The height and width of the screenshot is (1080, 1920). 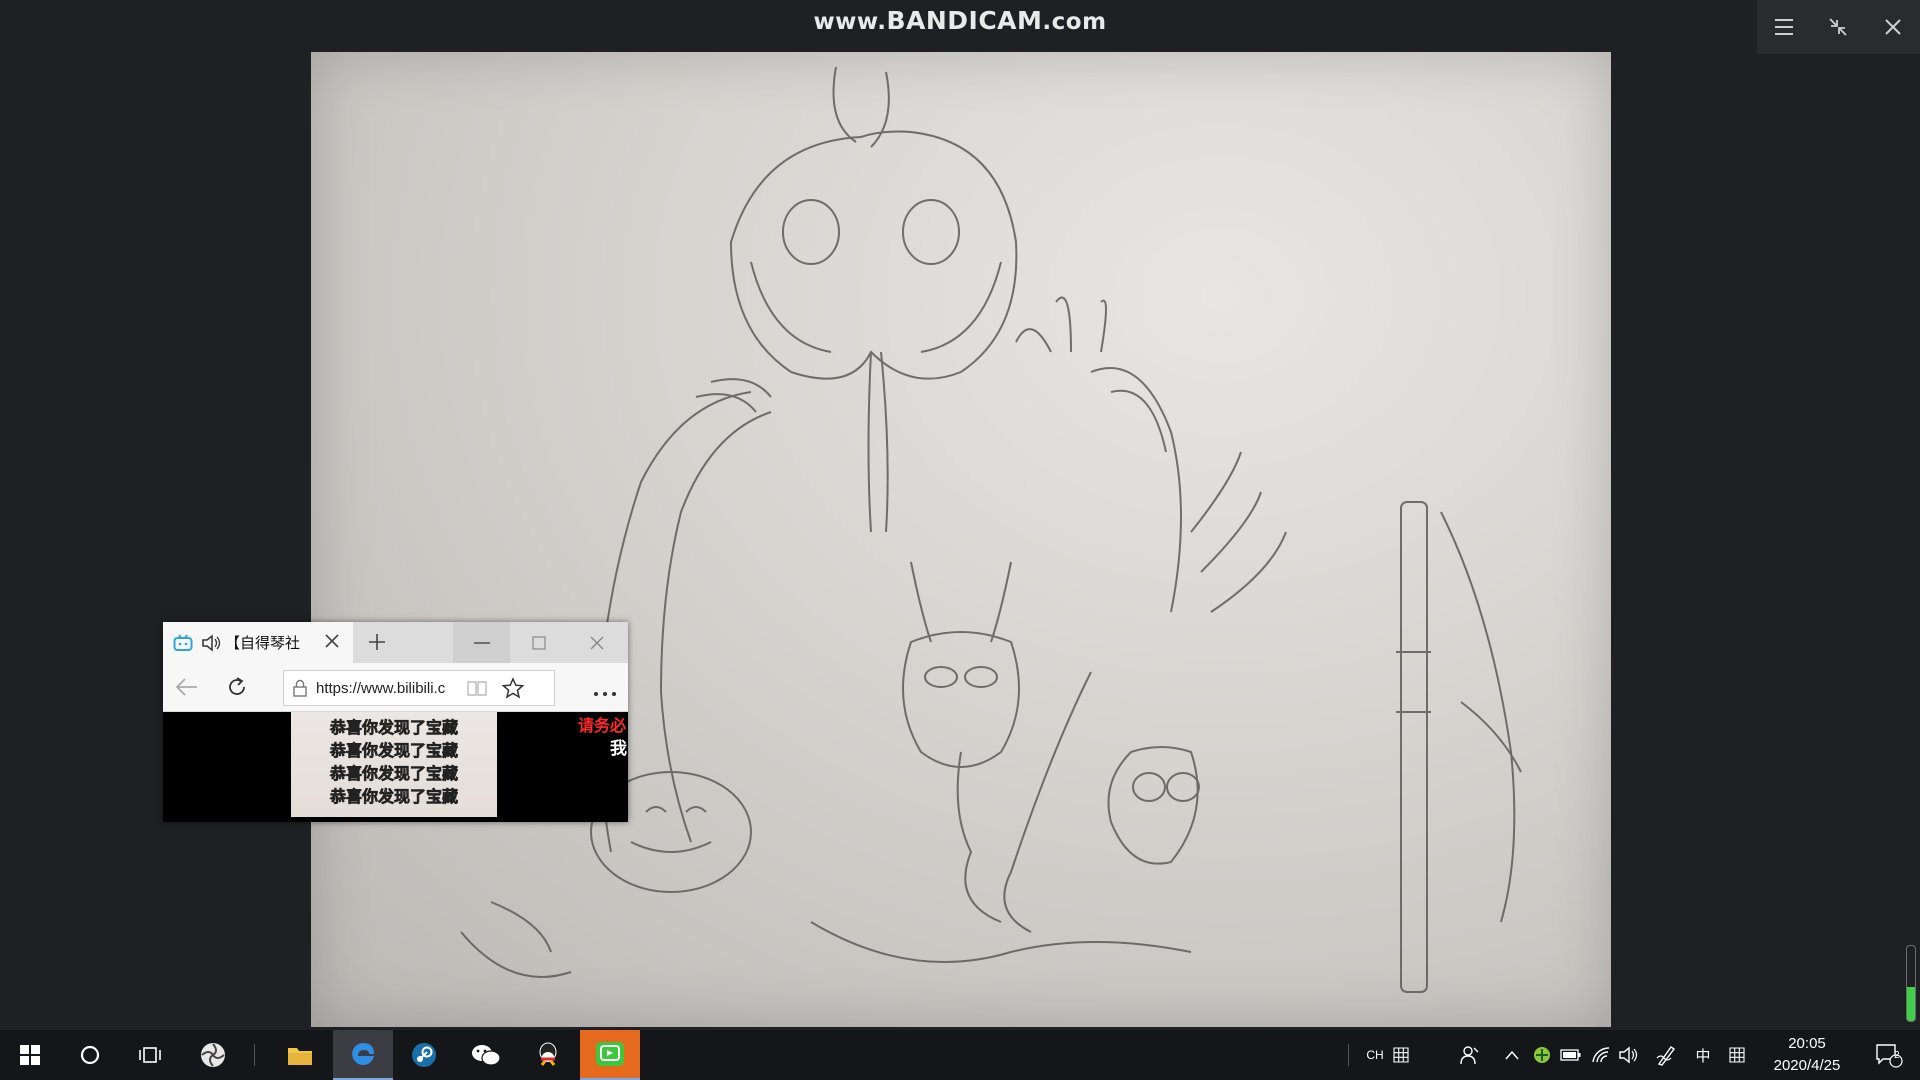 What do you see at coordinates (1897, 1055) in the screenshot?
I see `notification-count: 2` at bounding box center [1897, 1055].